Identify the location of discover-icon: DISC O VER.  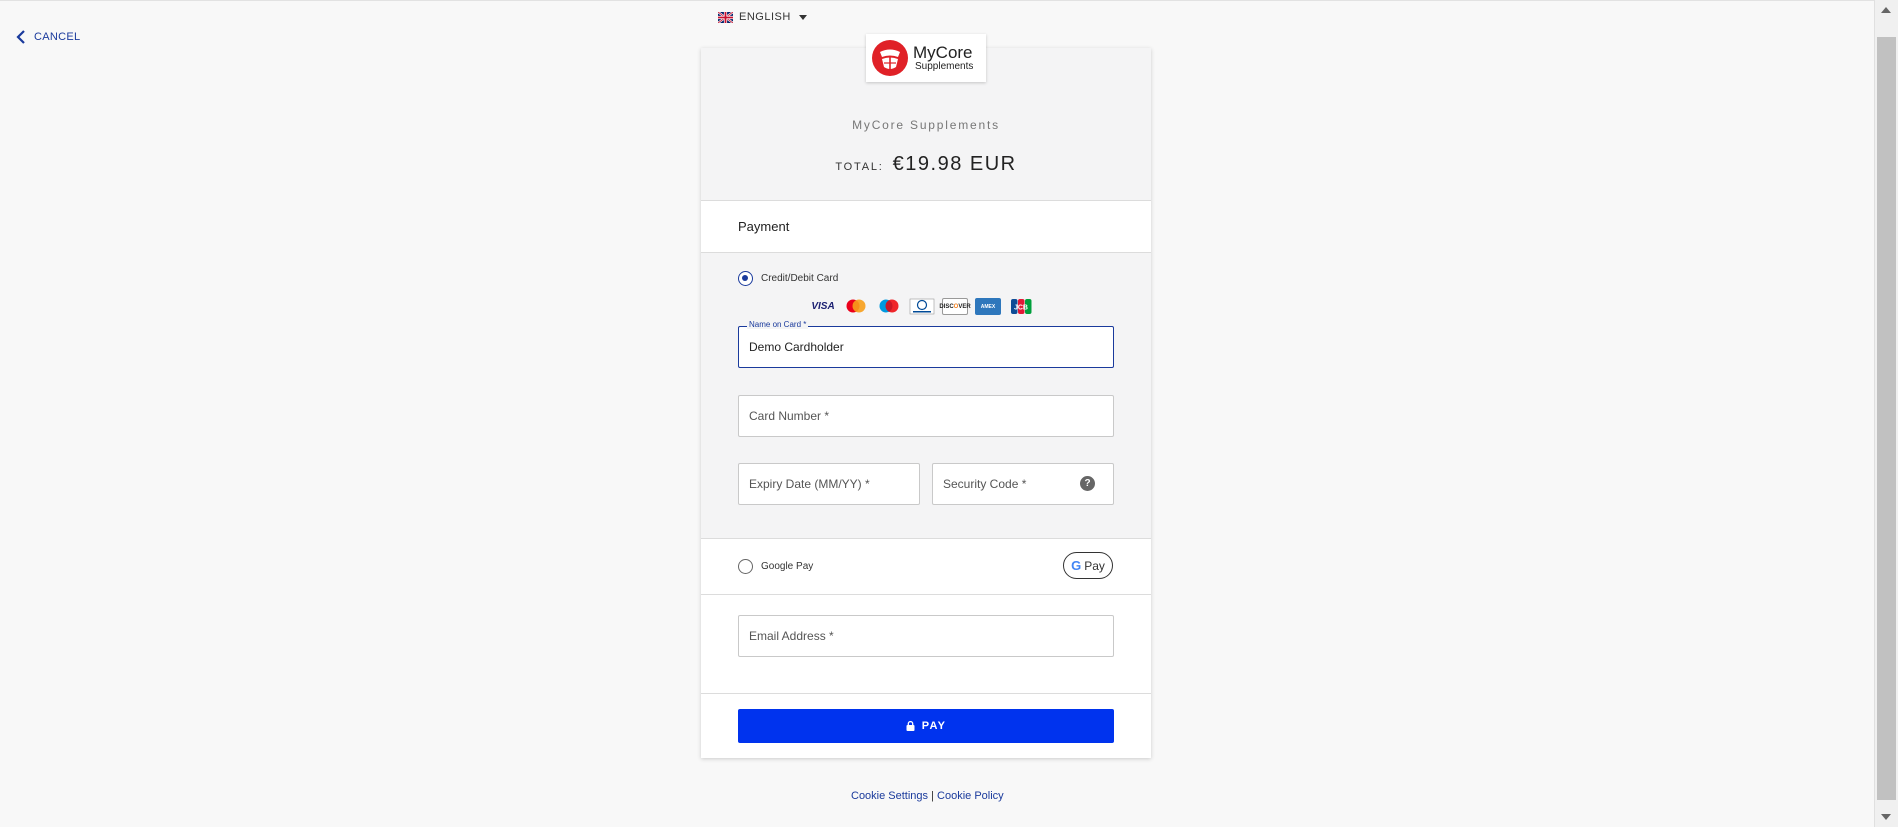
(955, 306).